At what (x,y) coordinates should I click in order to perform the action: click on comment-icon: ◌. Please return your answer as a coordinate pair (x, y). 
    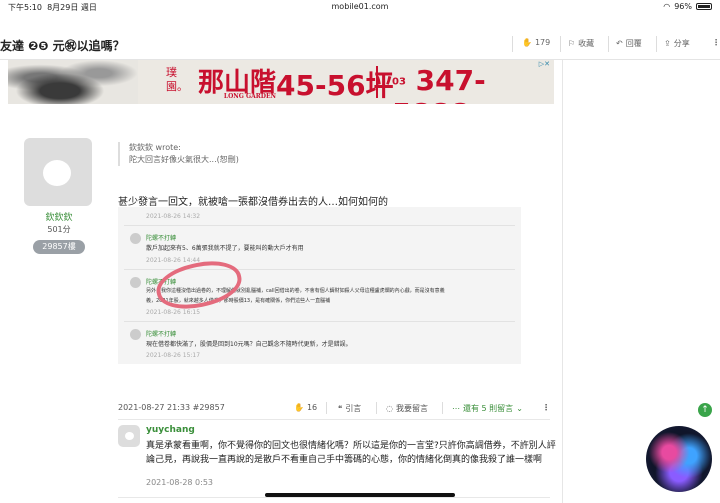
    Looking at the image, I should click on (389, 408).